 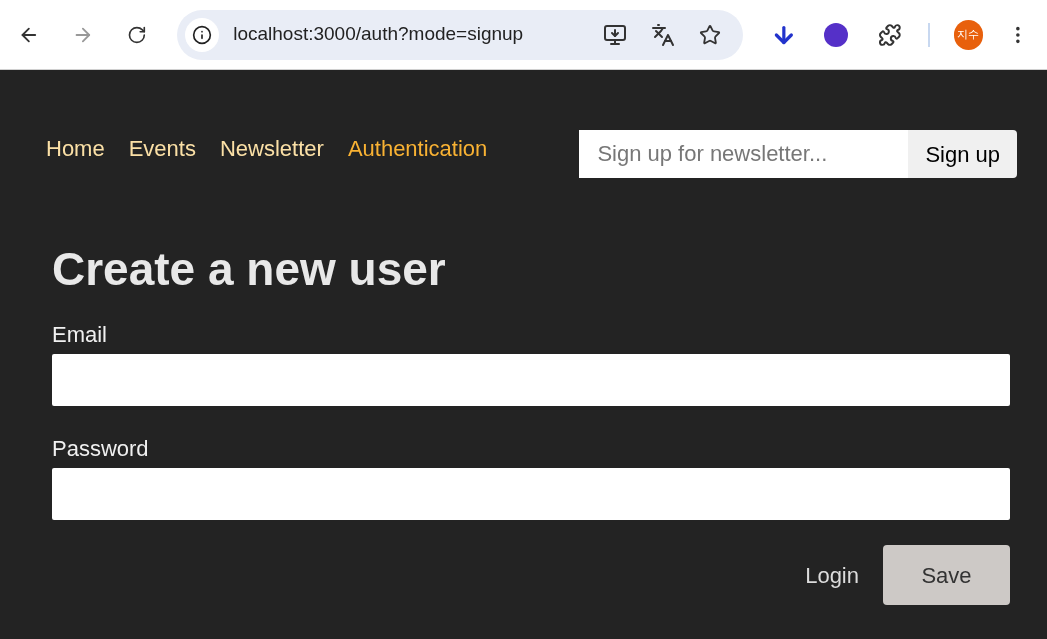 I want to click on nav-link: Authentication, so click(x=417, y=148).